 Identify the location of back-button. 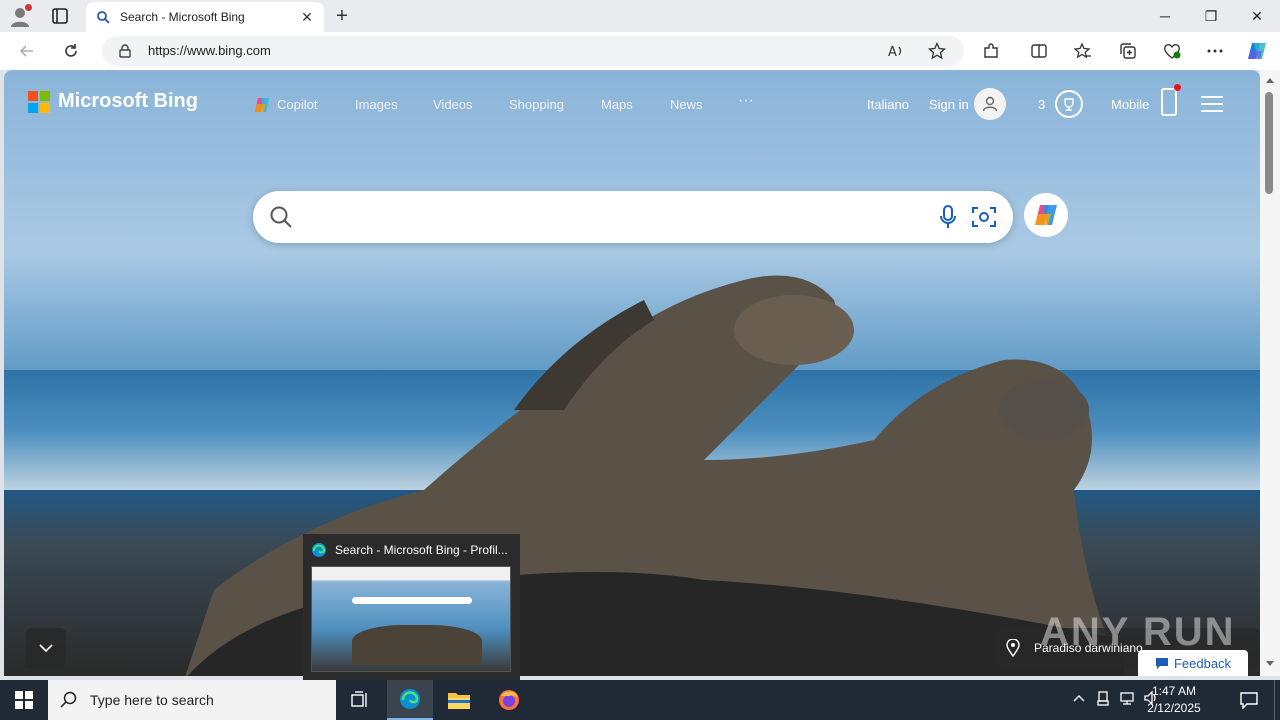
(27, 51).